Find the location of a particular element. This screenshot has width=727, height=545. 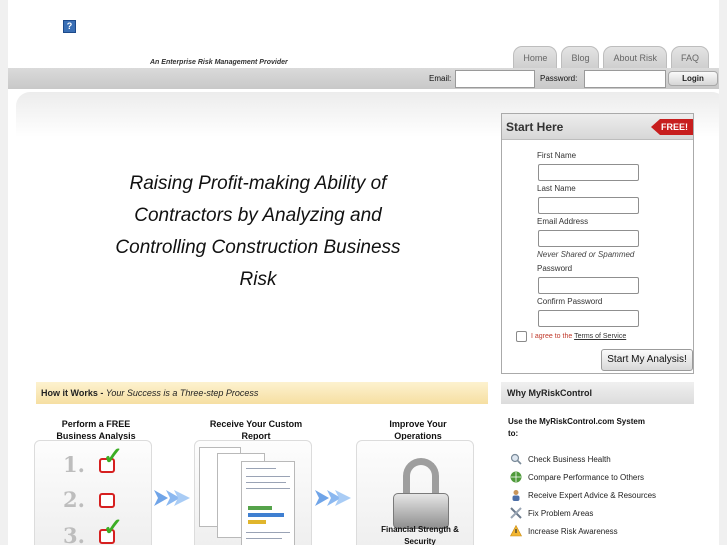

tab-about-risk: About Risk is located at coordinates (635, 57).